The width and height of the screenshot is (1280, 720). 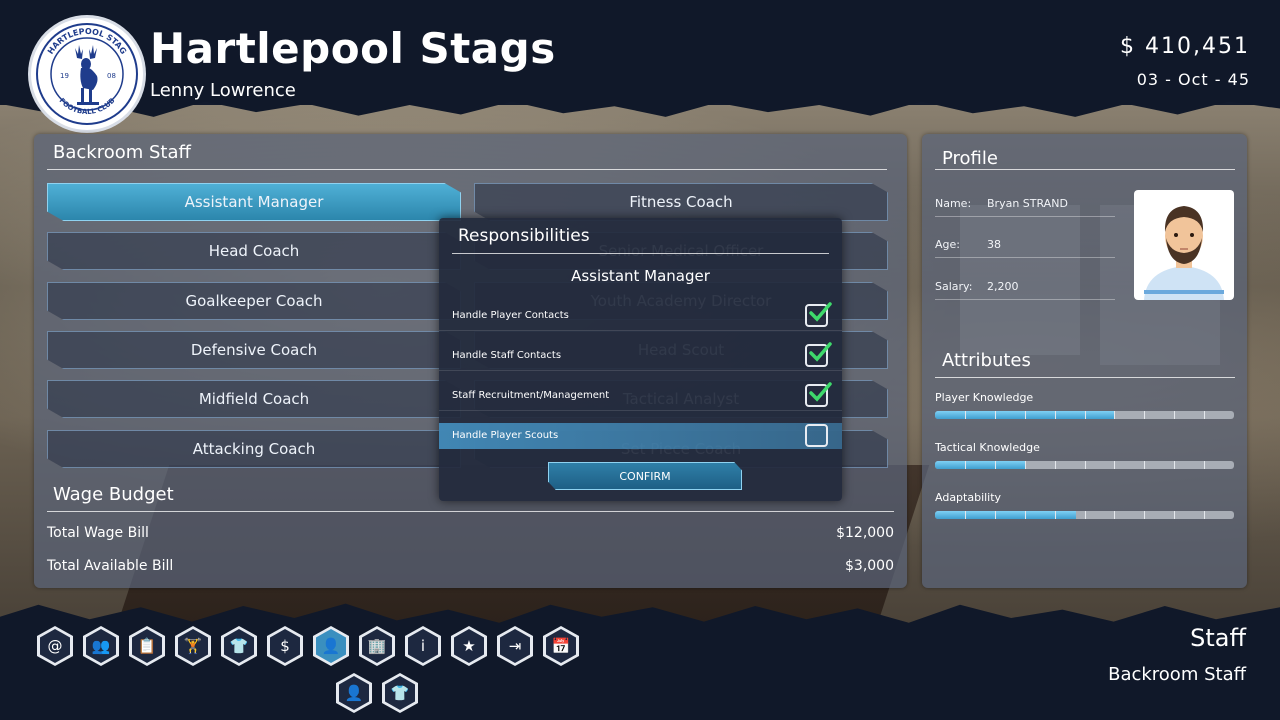 I want to click on team-shirt-icon-glyph: 👕, so click(x=400, y=693).